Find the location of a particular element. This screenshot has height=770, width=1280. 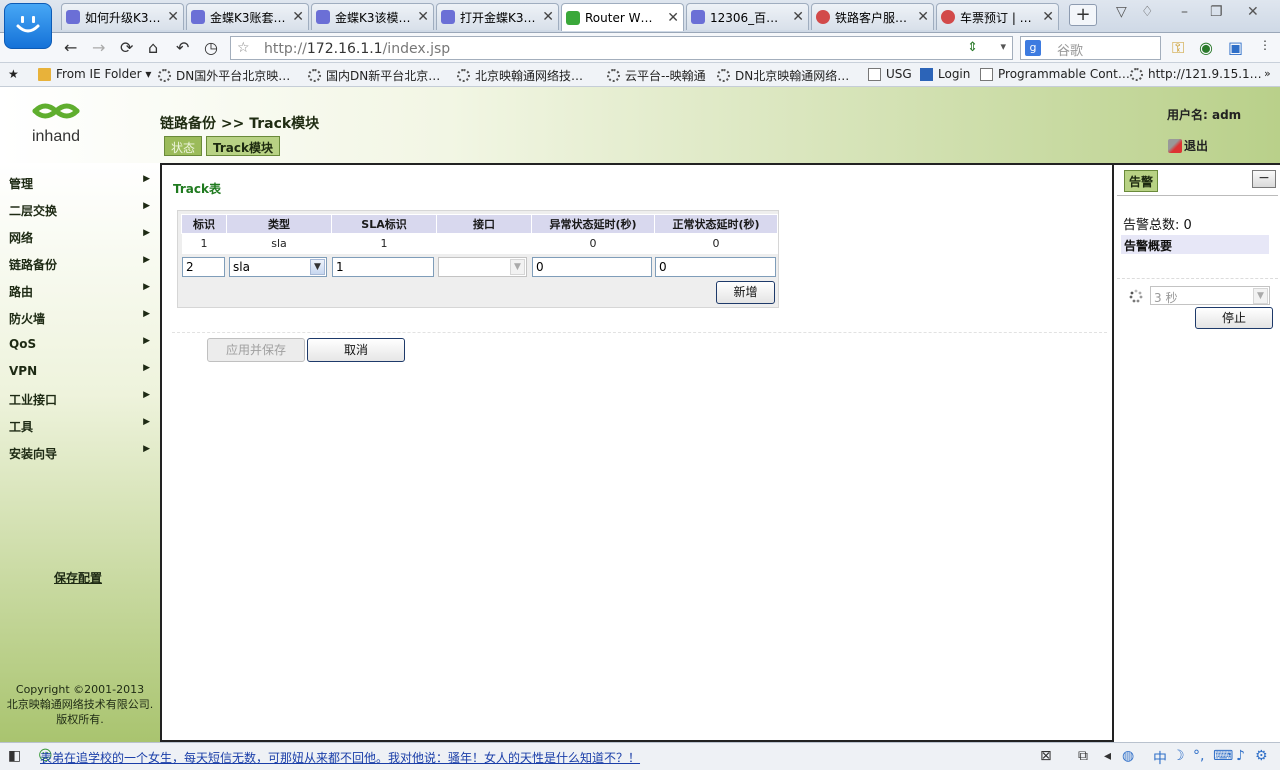

sidebar-item-management: 管理 ▶ is located at coordinates (81, 183).